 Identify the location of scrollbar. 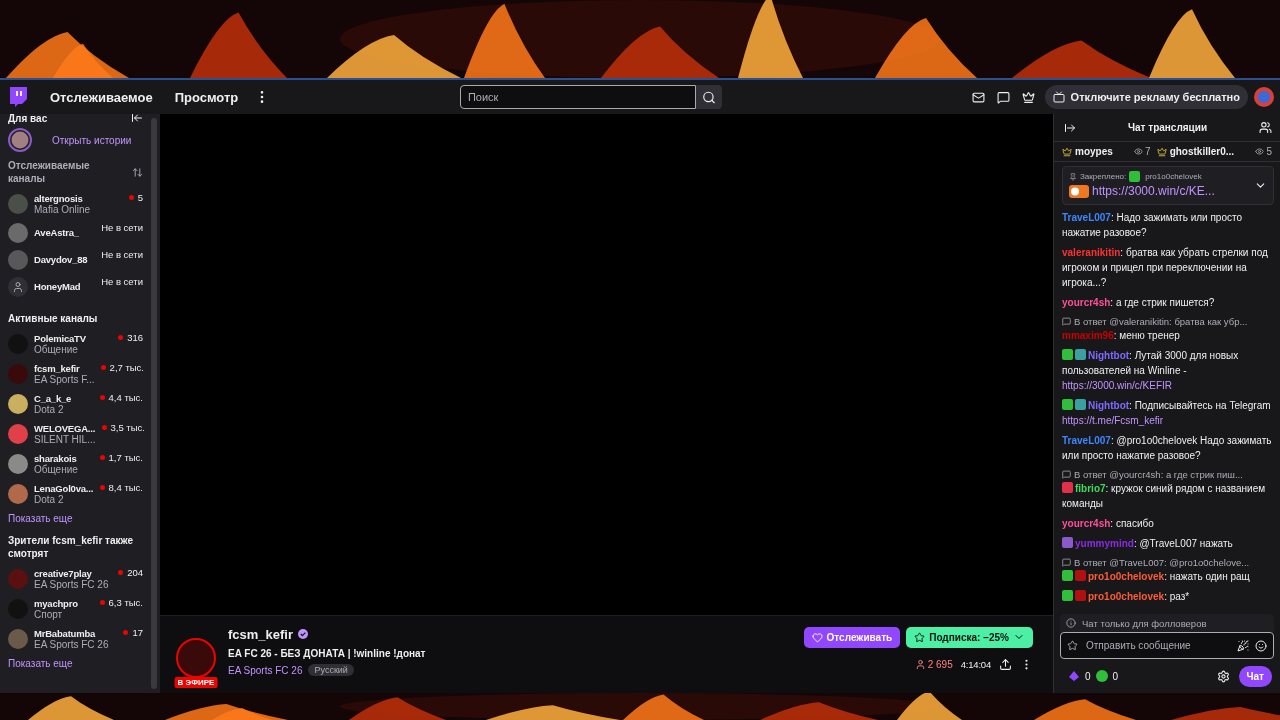
(154, 403).